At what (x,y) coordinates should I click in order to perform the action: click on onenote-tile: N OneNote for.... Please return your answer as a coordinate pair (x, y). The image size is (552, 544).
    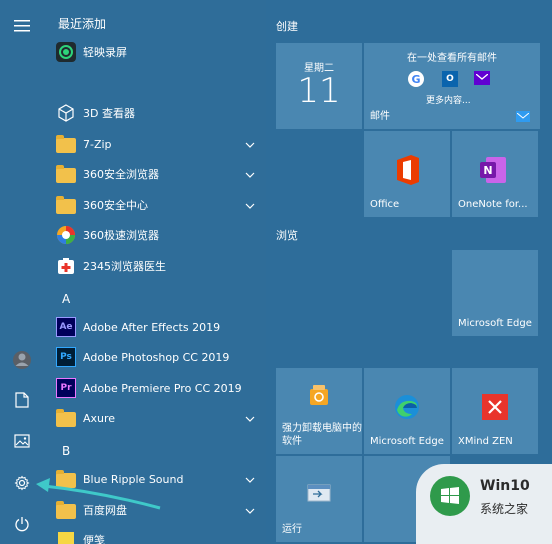
    Looking at the image, I should click on (495, 174).